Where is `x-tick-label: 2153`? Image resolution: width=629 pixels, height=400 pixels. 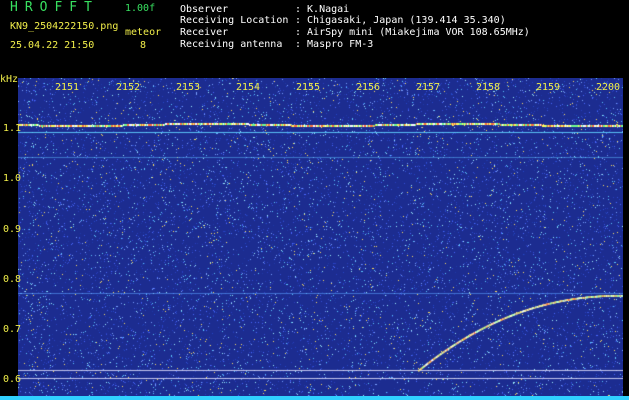 x-tick-label: 2153 is located at coordinates (188, 87).